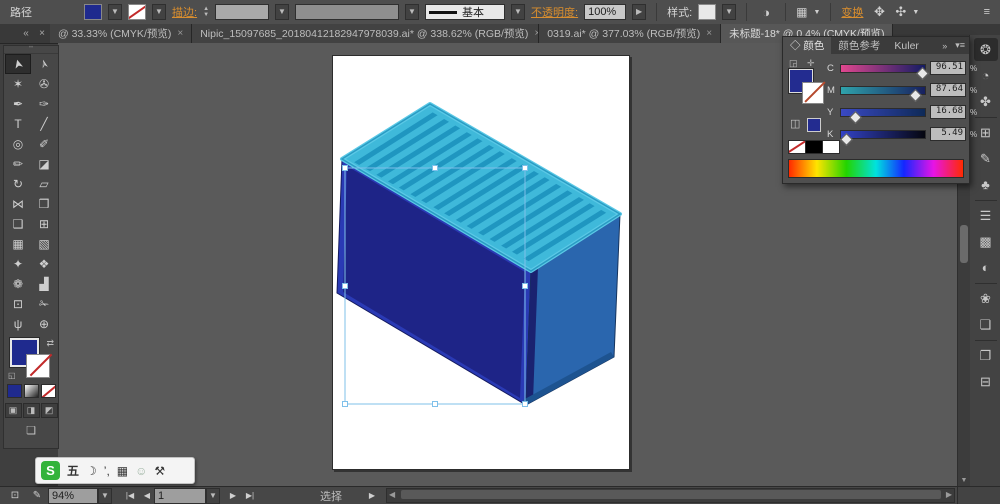 The width and height of the screenshot is (1000, 504). Describe the element at coordinates (282, 12) in the screenshot. I see `stroke-weight-dropdown-icon: ▼` at that location.